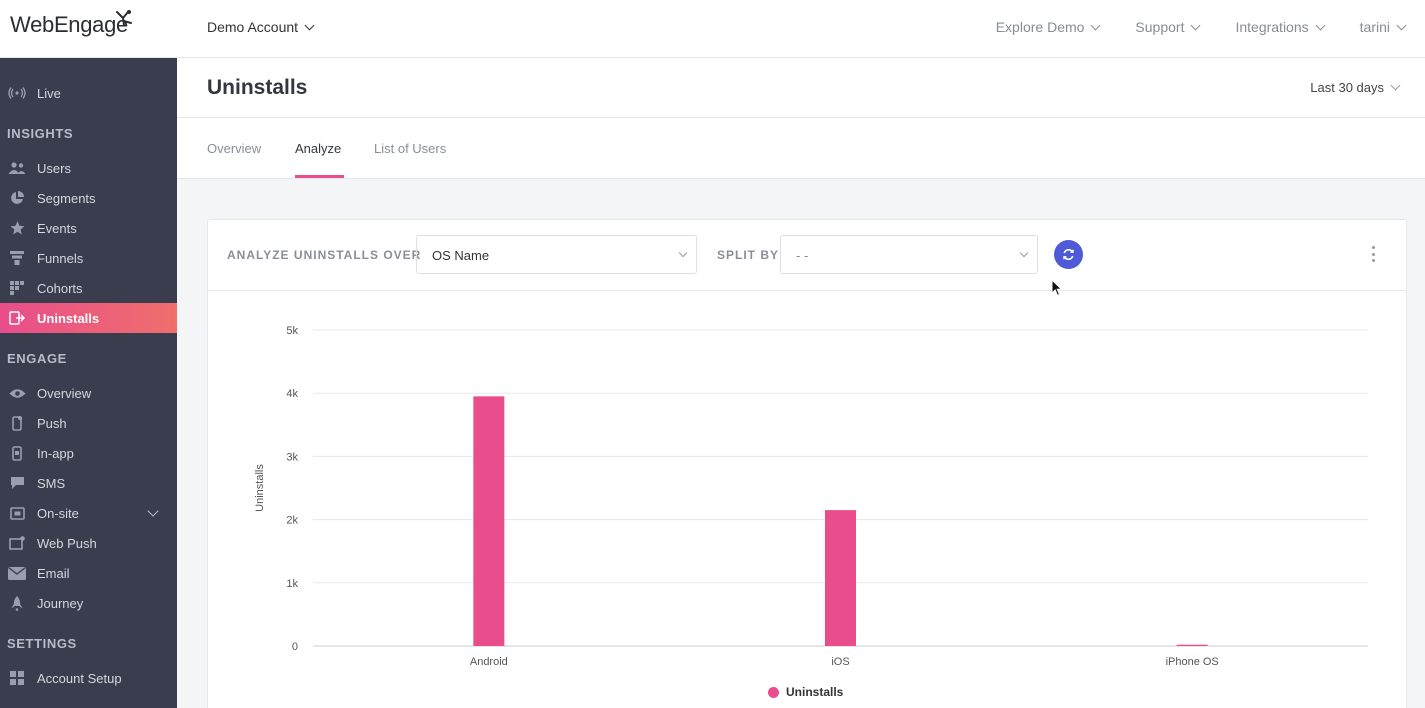  I want to click on sidebar-item-segments: Segments, so click(88, 198).